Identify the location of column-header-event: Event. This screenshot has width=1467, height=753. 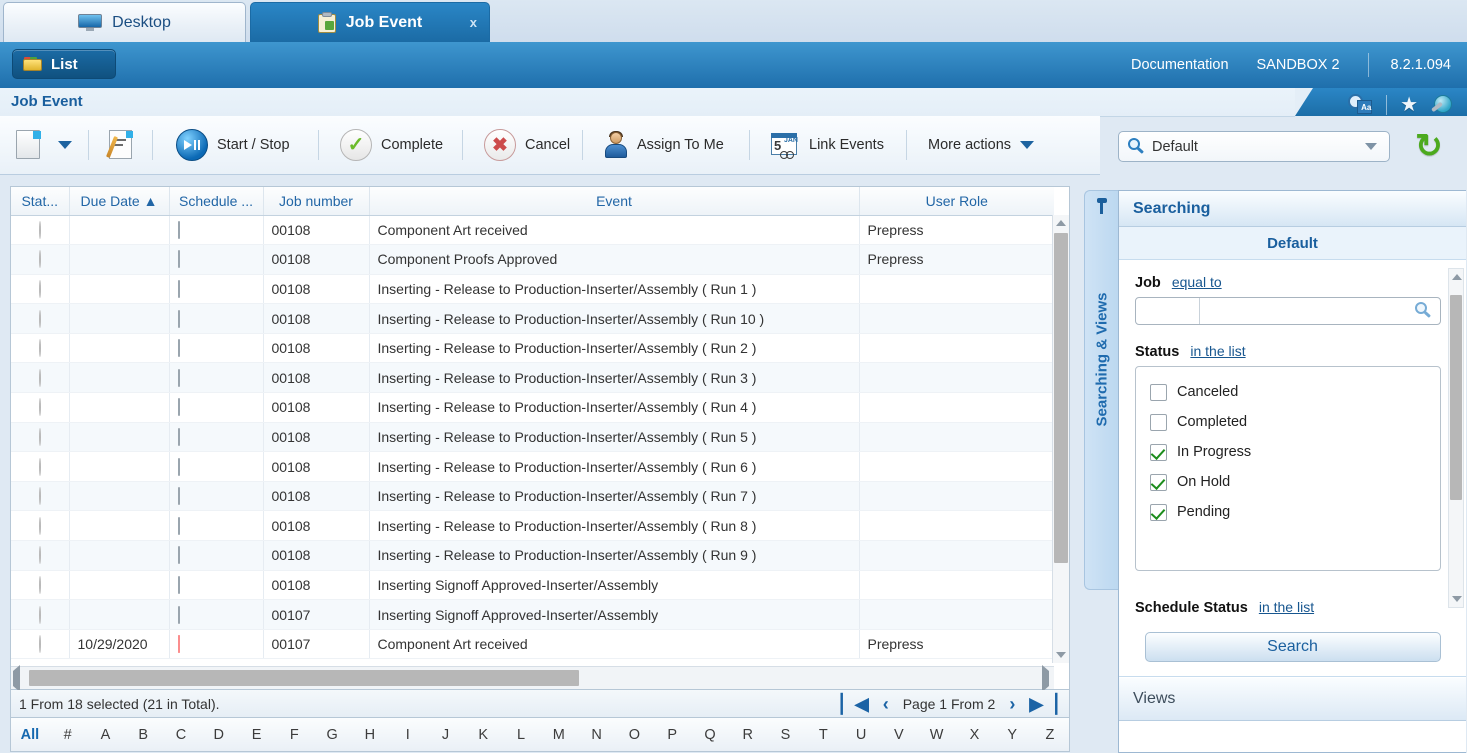
(614, 201).